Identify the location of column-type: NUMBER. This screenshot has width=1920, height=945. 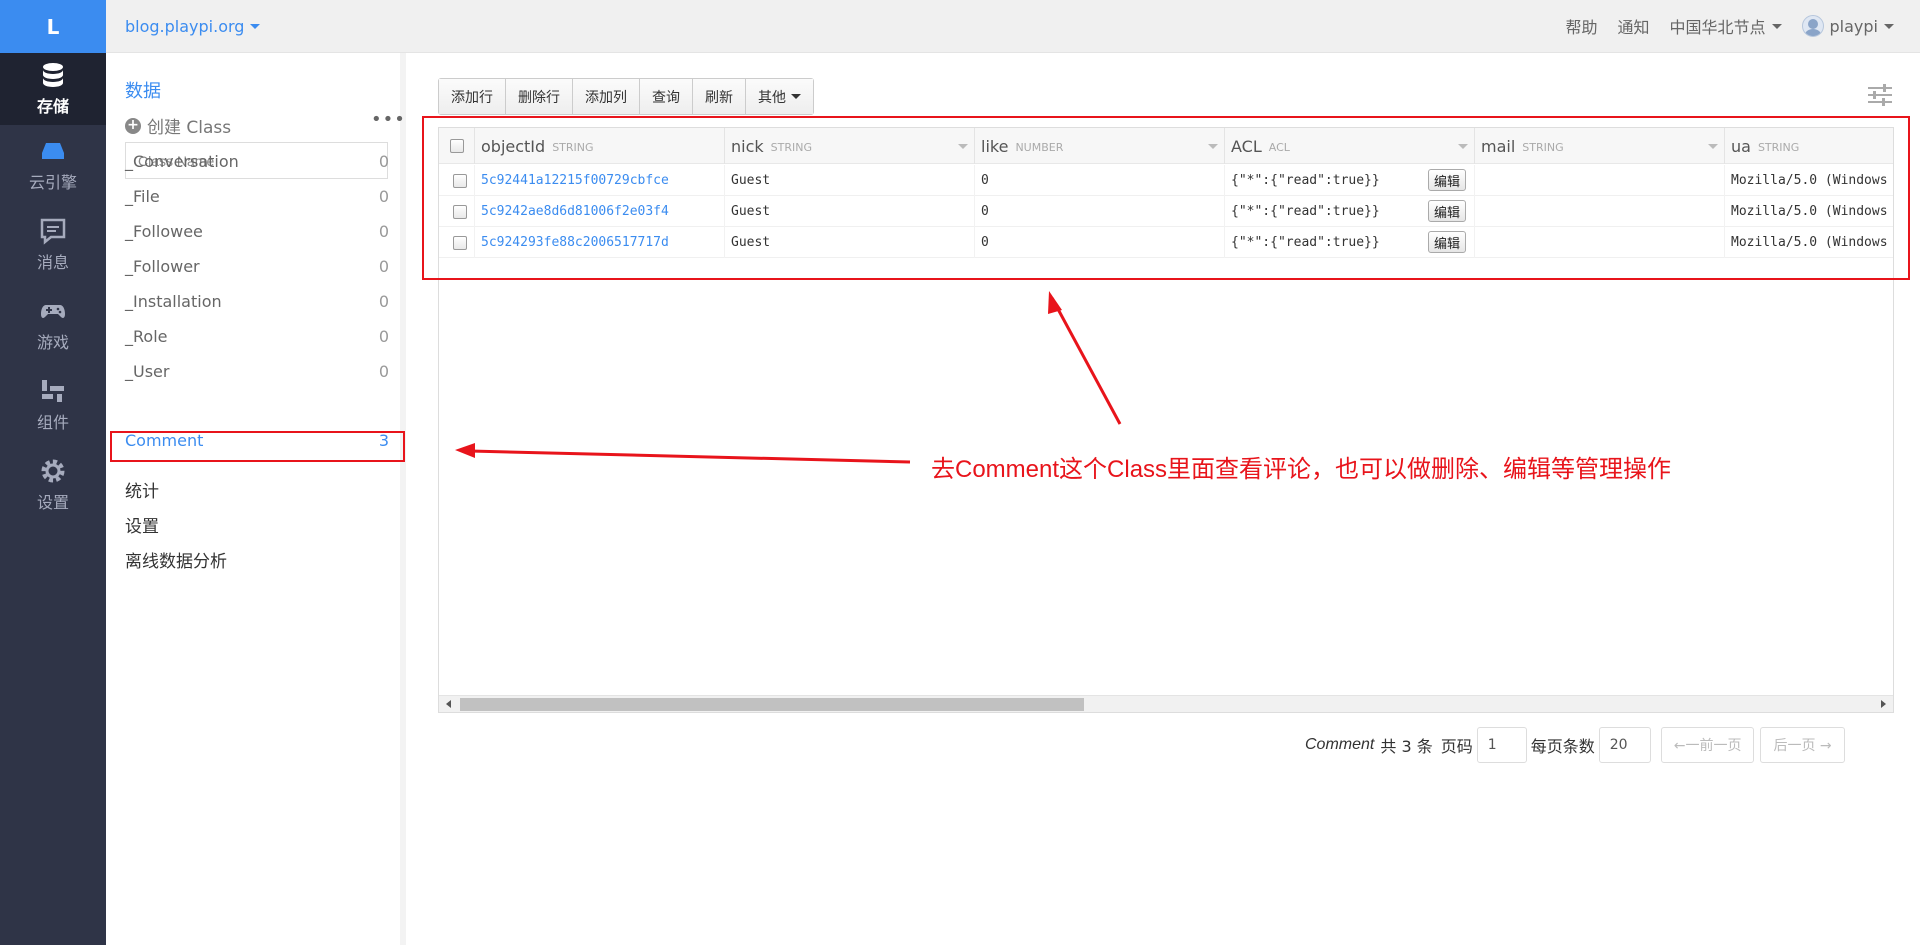
(1039, 147).